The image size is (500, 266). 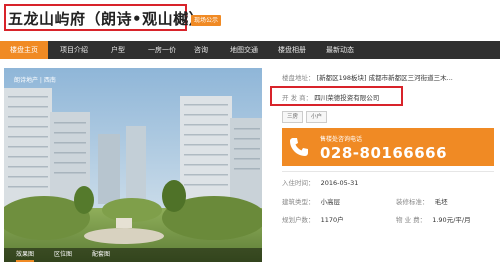 What do you see at coordinates (383, 153) in the screenshot?
I see `phone-number: 028-80166666` at bounding box center [383, 153].